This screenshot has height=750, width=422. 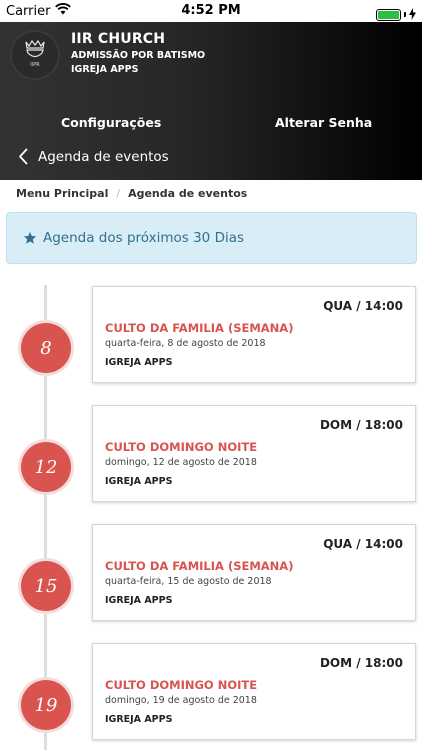 What do you see at coordinates (144, 238) in the screenshot?
I see `alert-text: Agenda dos próximos 30 Dias` at bounding box center [144, 238].